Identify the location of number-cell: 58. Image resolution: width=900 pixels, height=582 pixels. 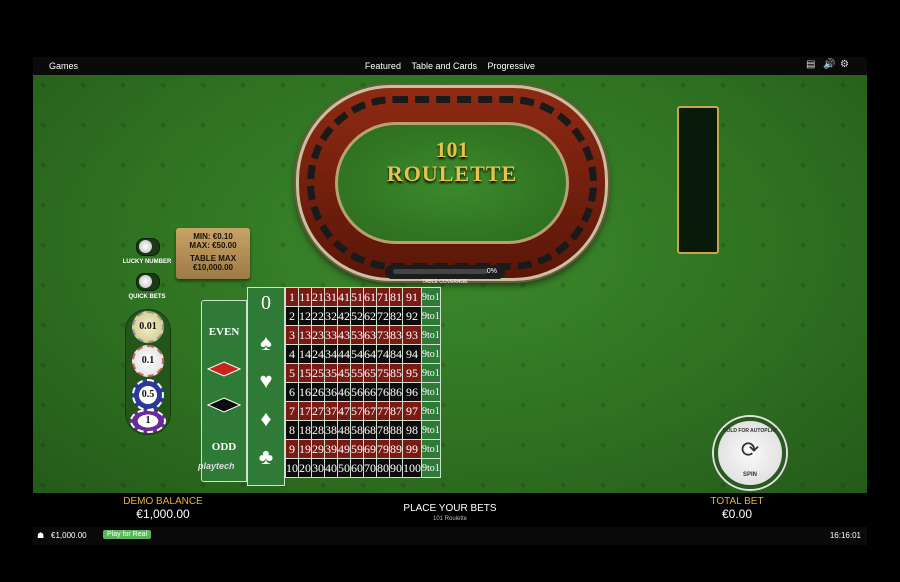
(357, 430).